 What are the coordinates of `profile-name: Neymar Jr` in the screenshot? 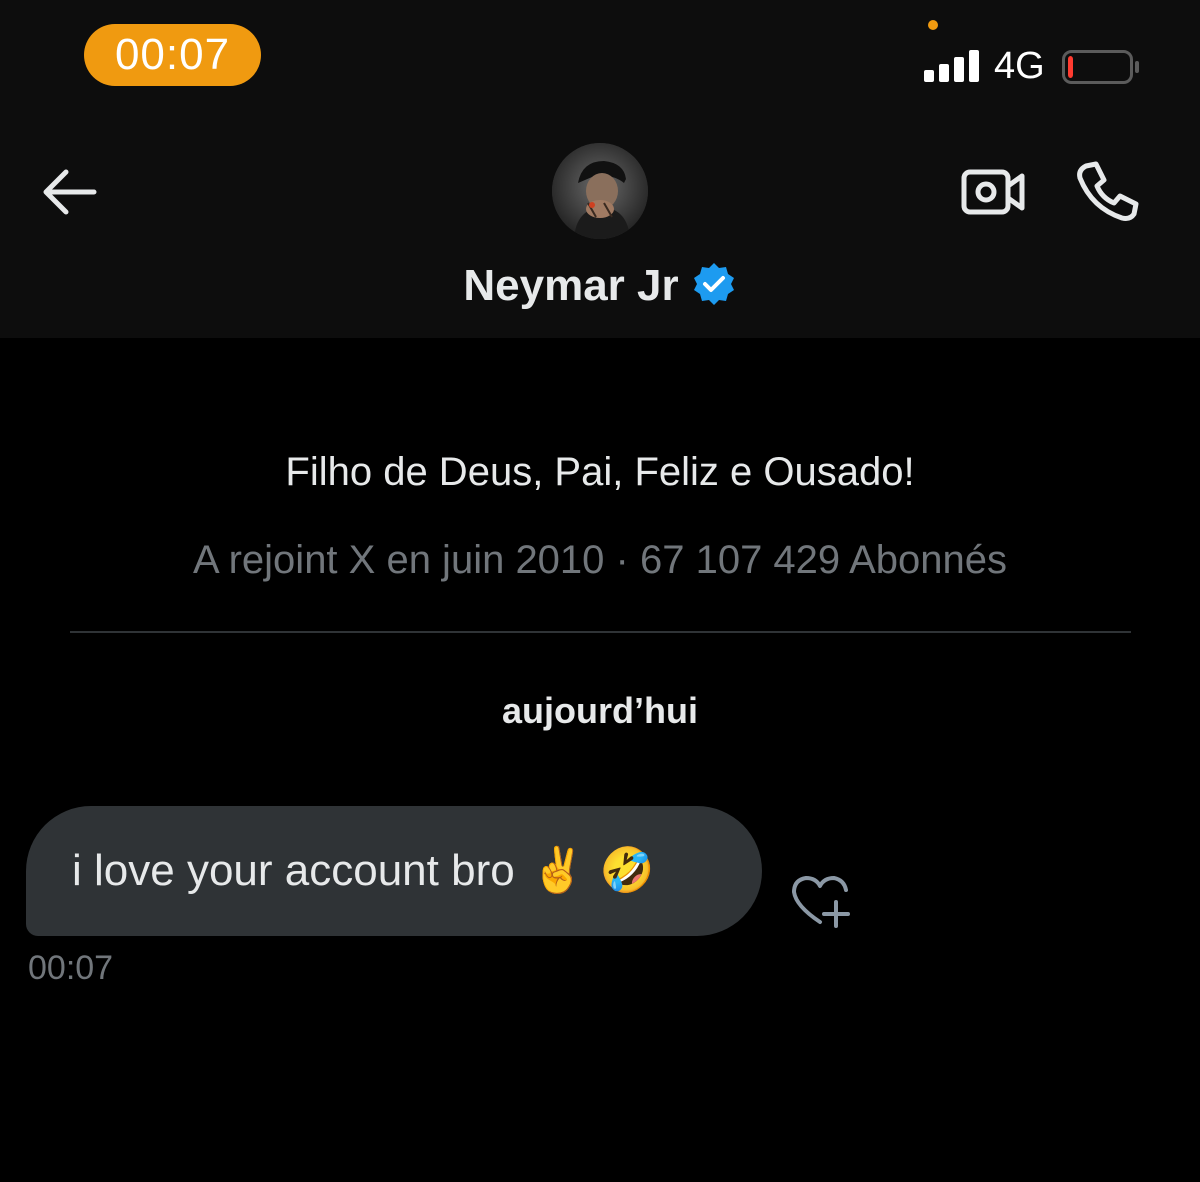 It's located at (571, 285).